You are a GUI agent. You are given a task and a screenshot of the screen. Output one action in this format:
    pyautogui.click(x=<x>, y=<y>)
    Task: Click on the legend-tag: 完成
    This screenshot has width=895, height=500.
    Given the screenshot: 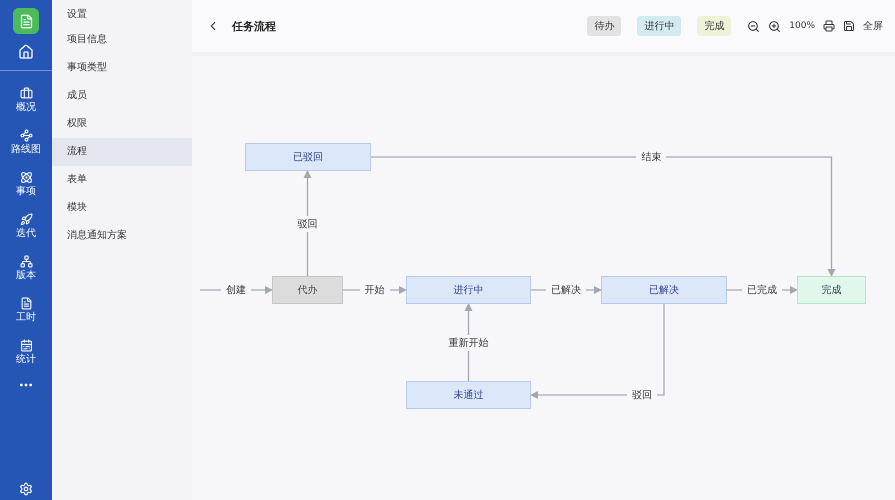 What is the action you would take?
    pyautogui.click(x=714, y=26)
    